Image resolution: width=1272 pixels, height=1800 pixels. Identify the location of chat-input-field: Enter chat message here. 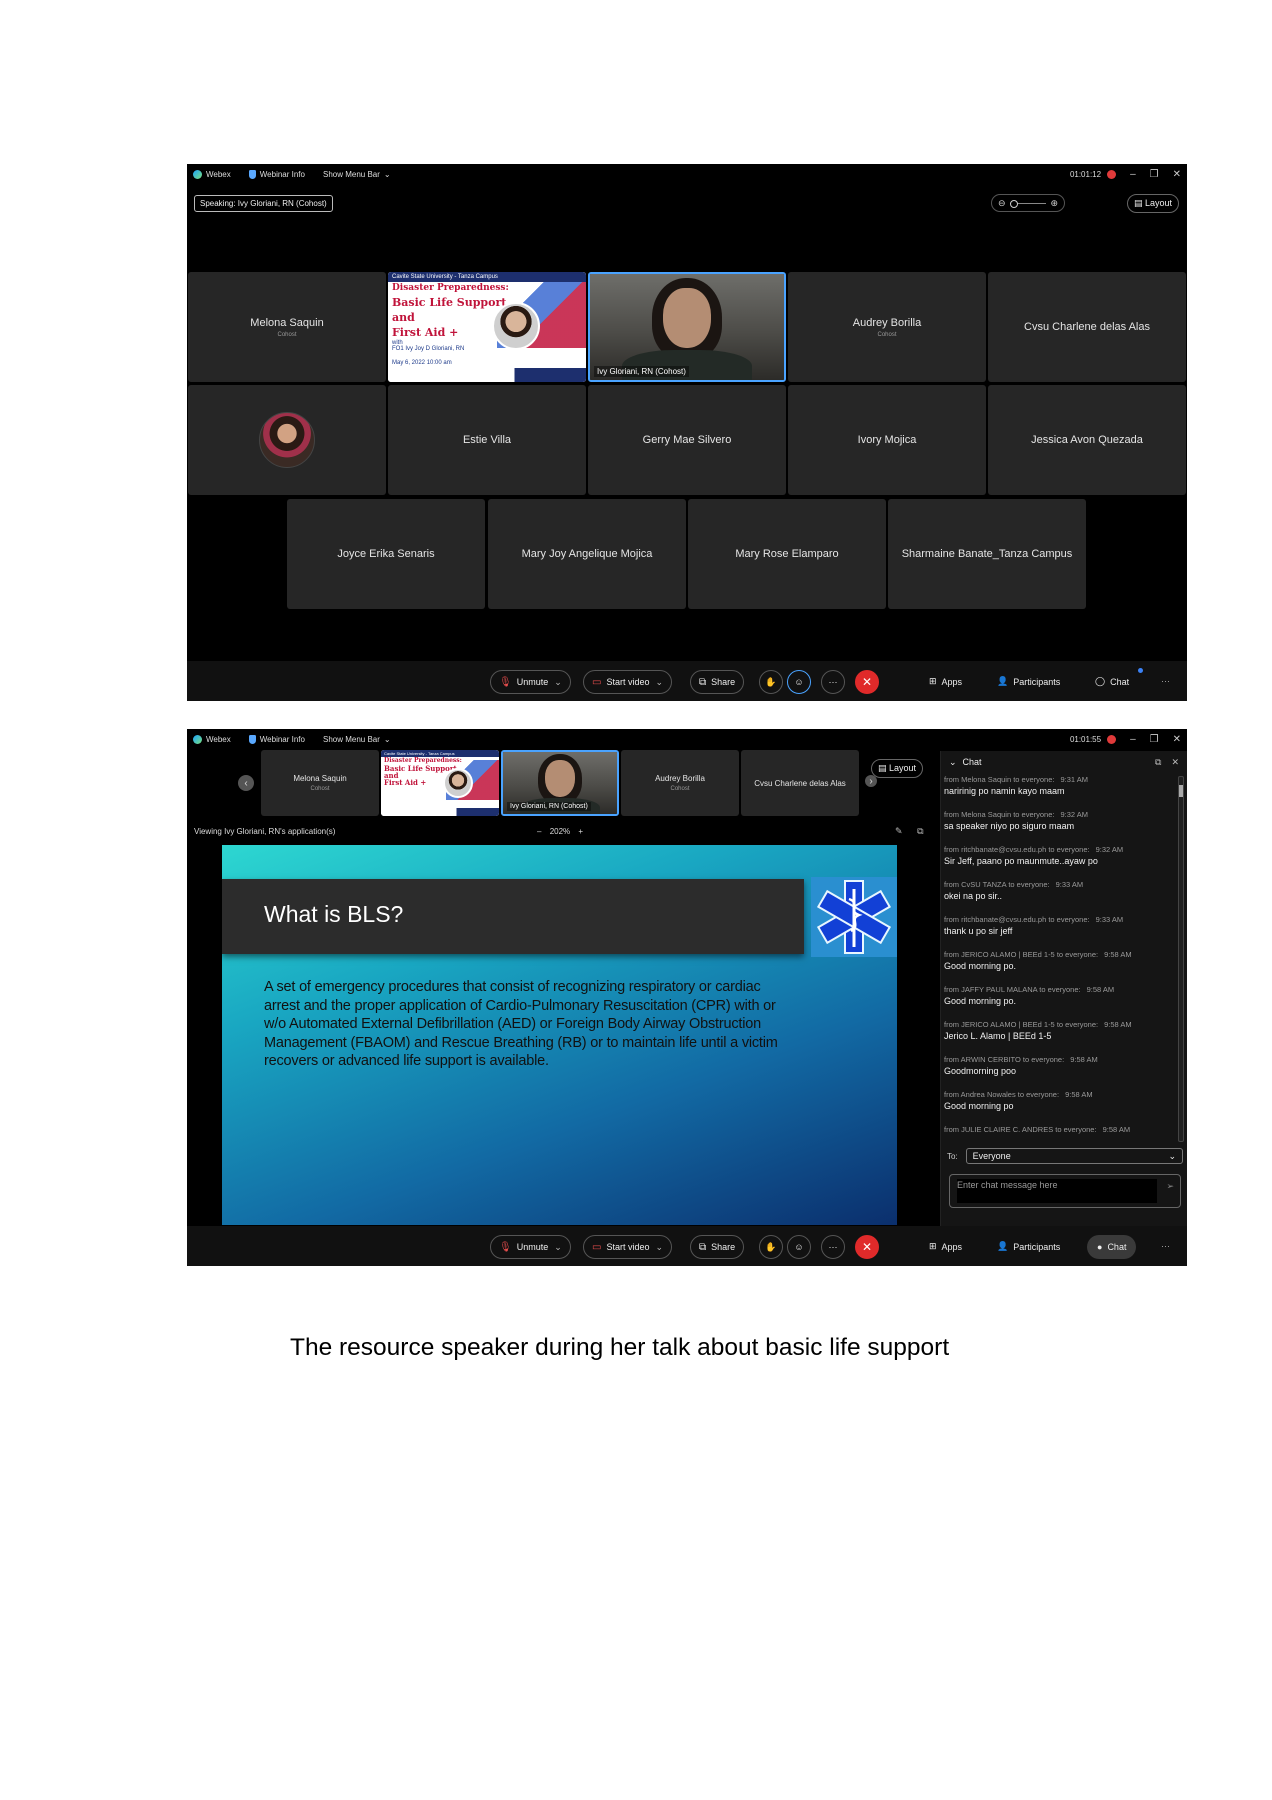
(1057, 1191).